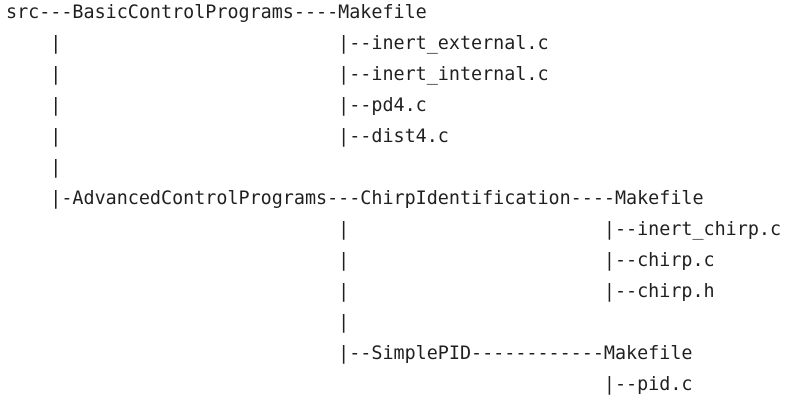 The image size is (799, 403). I want to click on tree-line-inert-external: | |--inert_external.c, so click(277, 43).